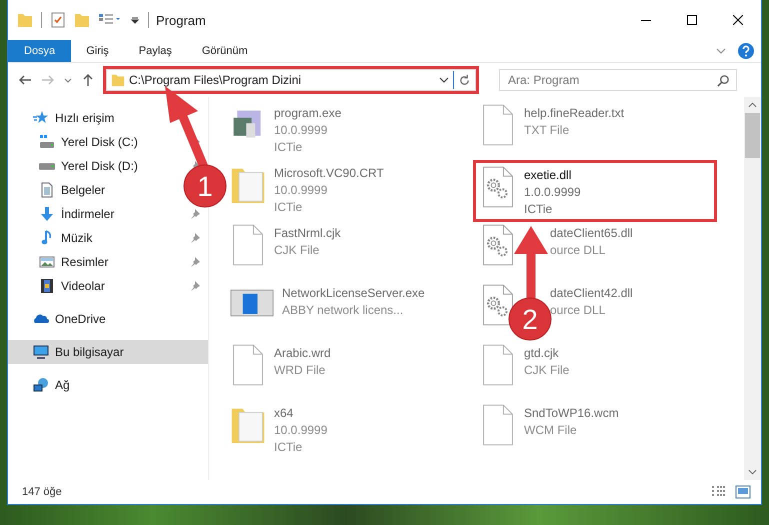 Image resolution: width=769 pixels, height=525 pixels. What do you see at coordinates (155, 51) in the screenshot?
I see `ribbon-tab: Paylaş` at bounding box center [155, 51].